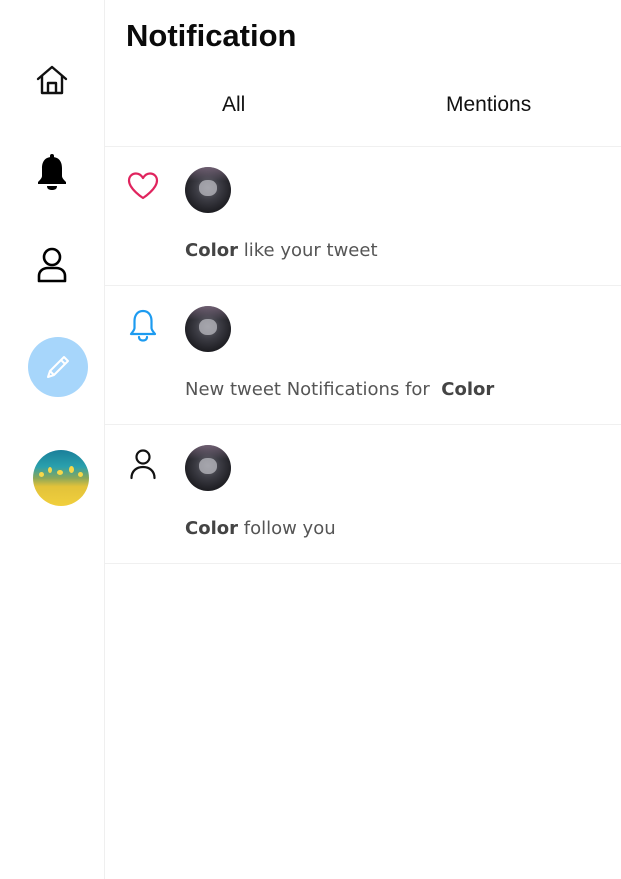 The height and width of the screenshot is (879, 621). I want to click on notification-message: New tweet Notifications for Color, so click(339, 390).